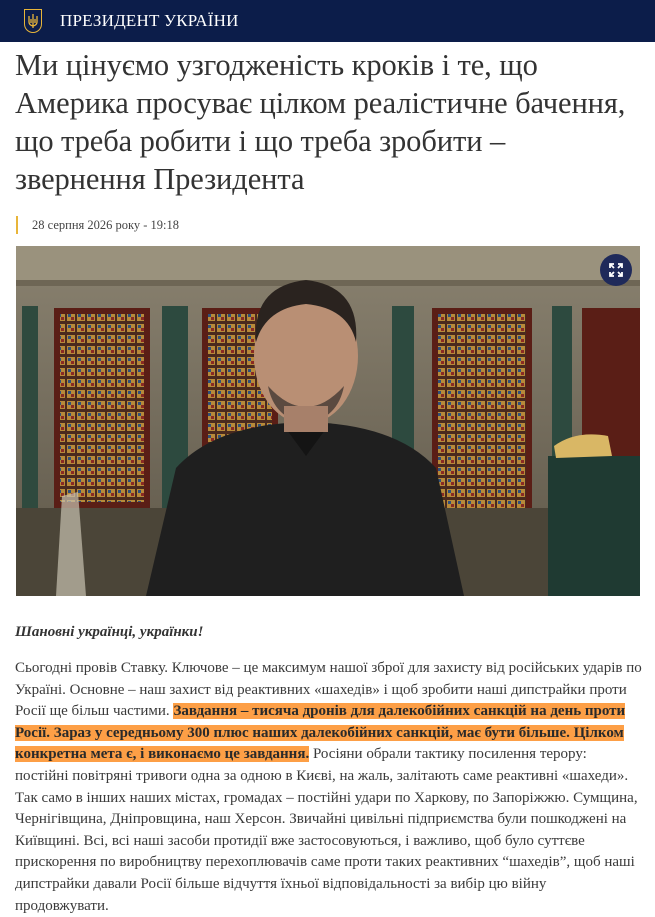  Describe the element at coordinates (149, 21) in the screenshot. I see `site-name-link: ПРЕЗИДЕНТ УКРАЇНИ` at that location.